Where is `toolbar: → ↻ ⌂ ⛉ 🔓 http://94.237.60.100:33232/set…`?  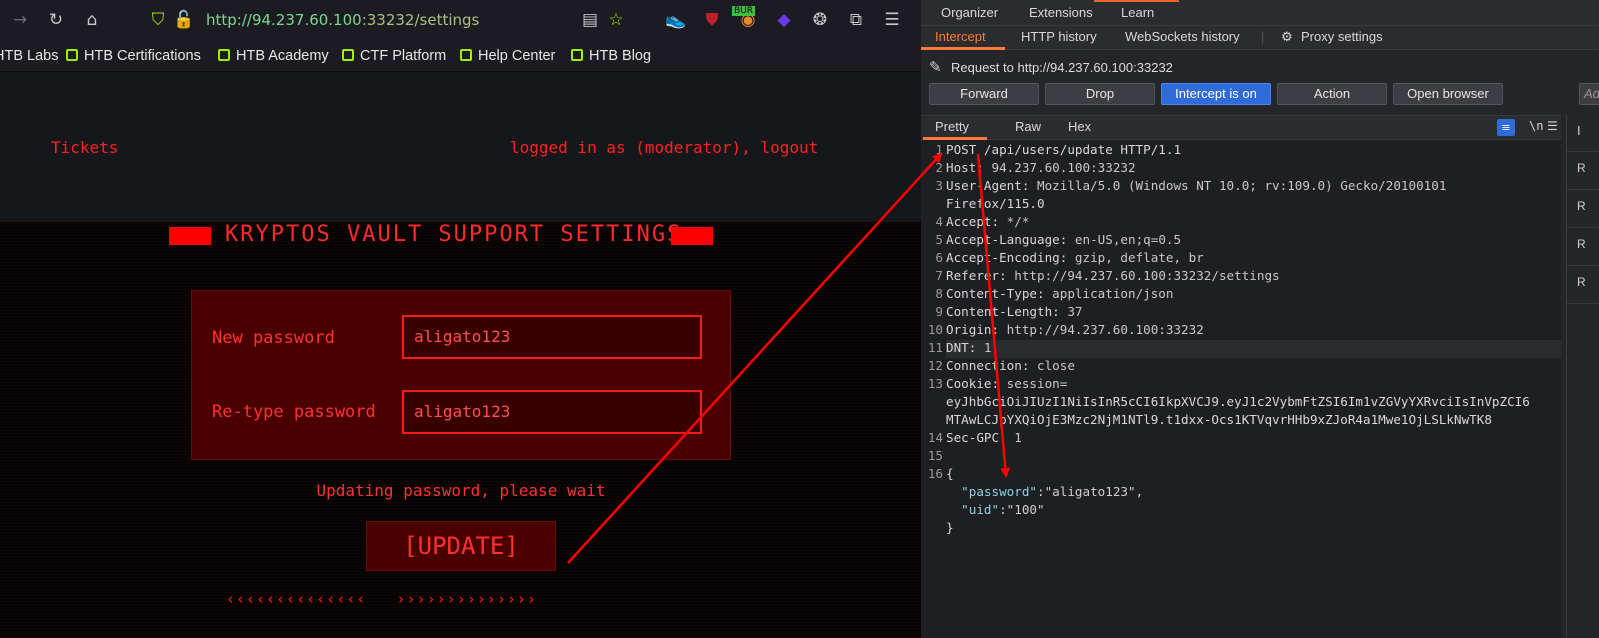 toolbar: → ↻ ⌂ ⛉ 🔓 http://94.237.60.100:33232/set… is located at coordinates (460, 20).